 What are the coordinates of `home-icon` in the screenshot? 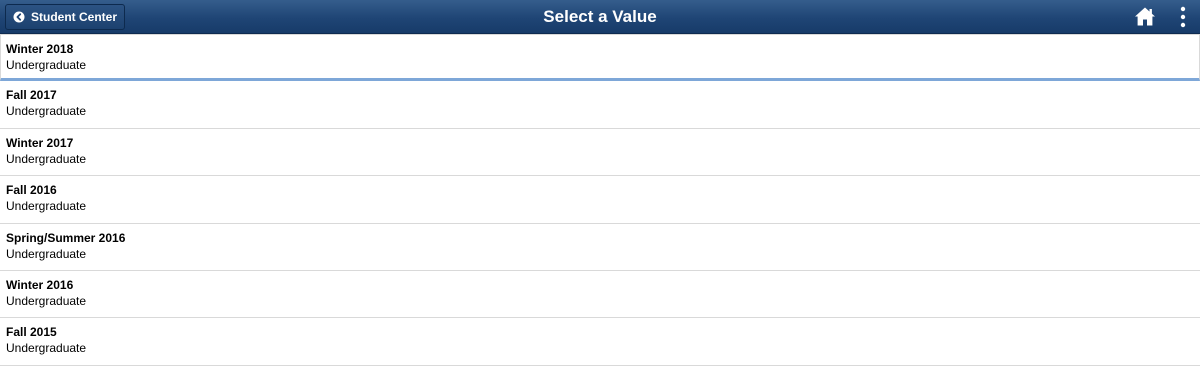 It's located at (1145, 16).